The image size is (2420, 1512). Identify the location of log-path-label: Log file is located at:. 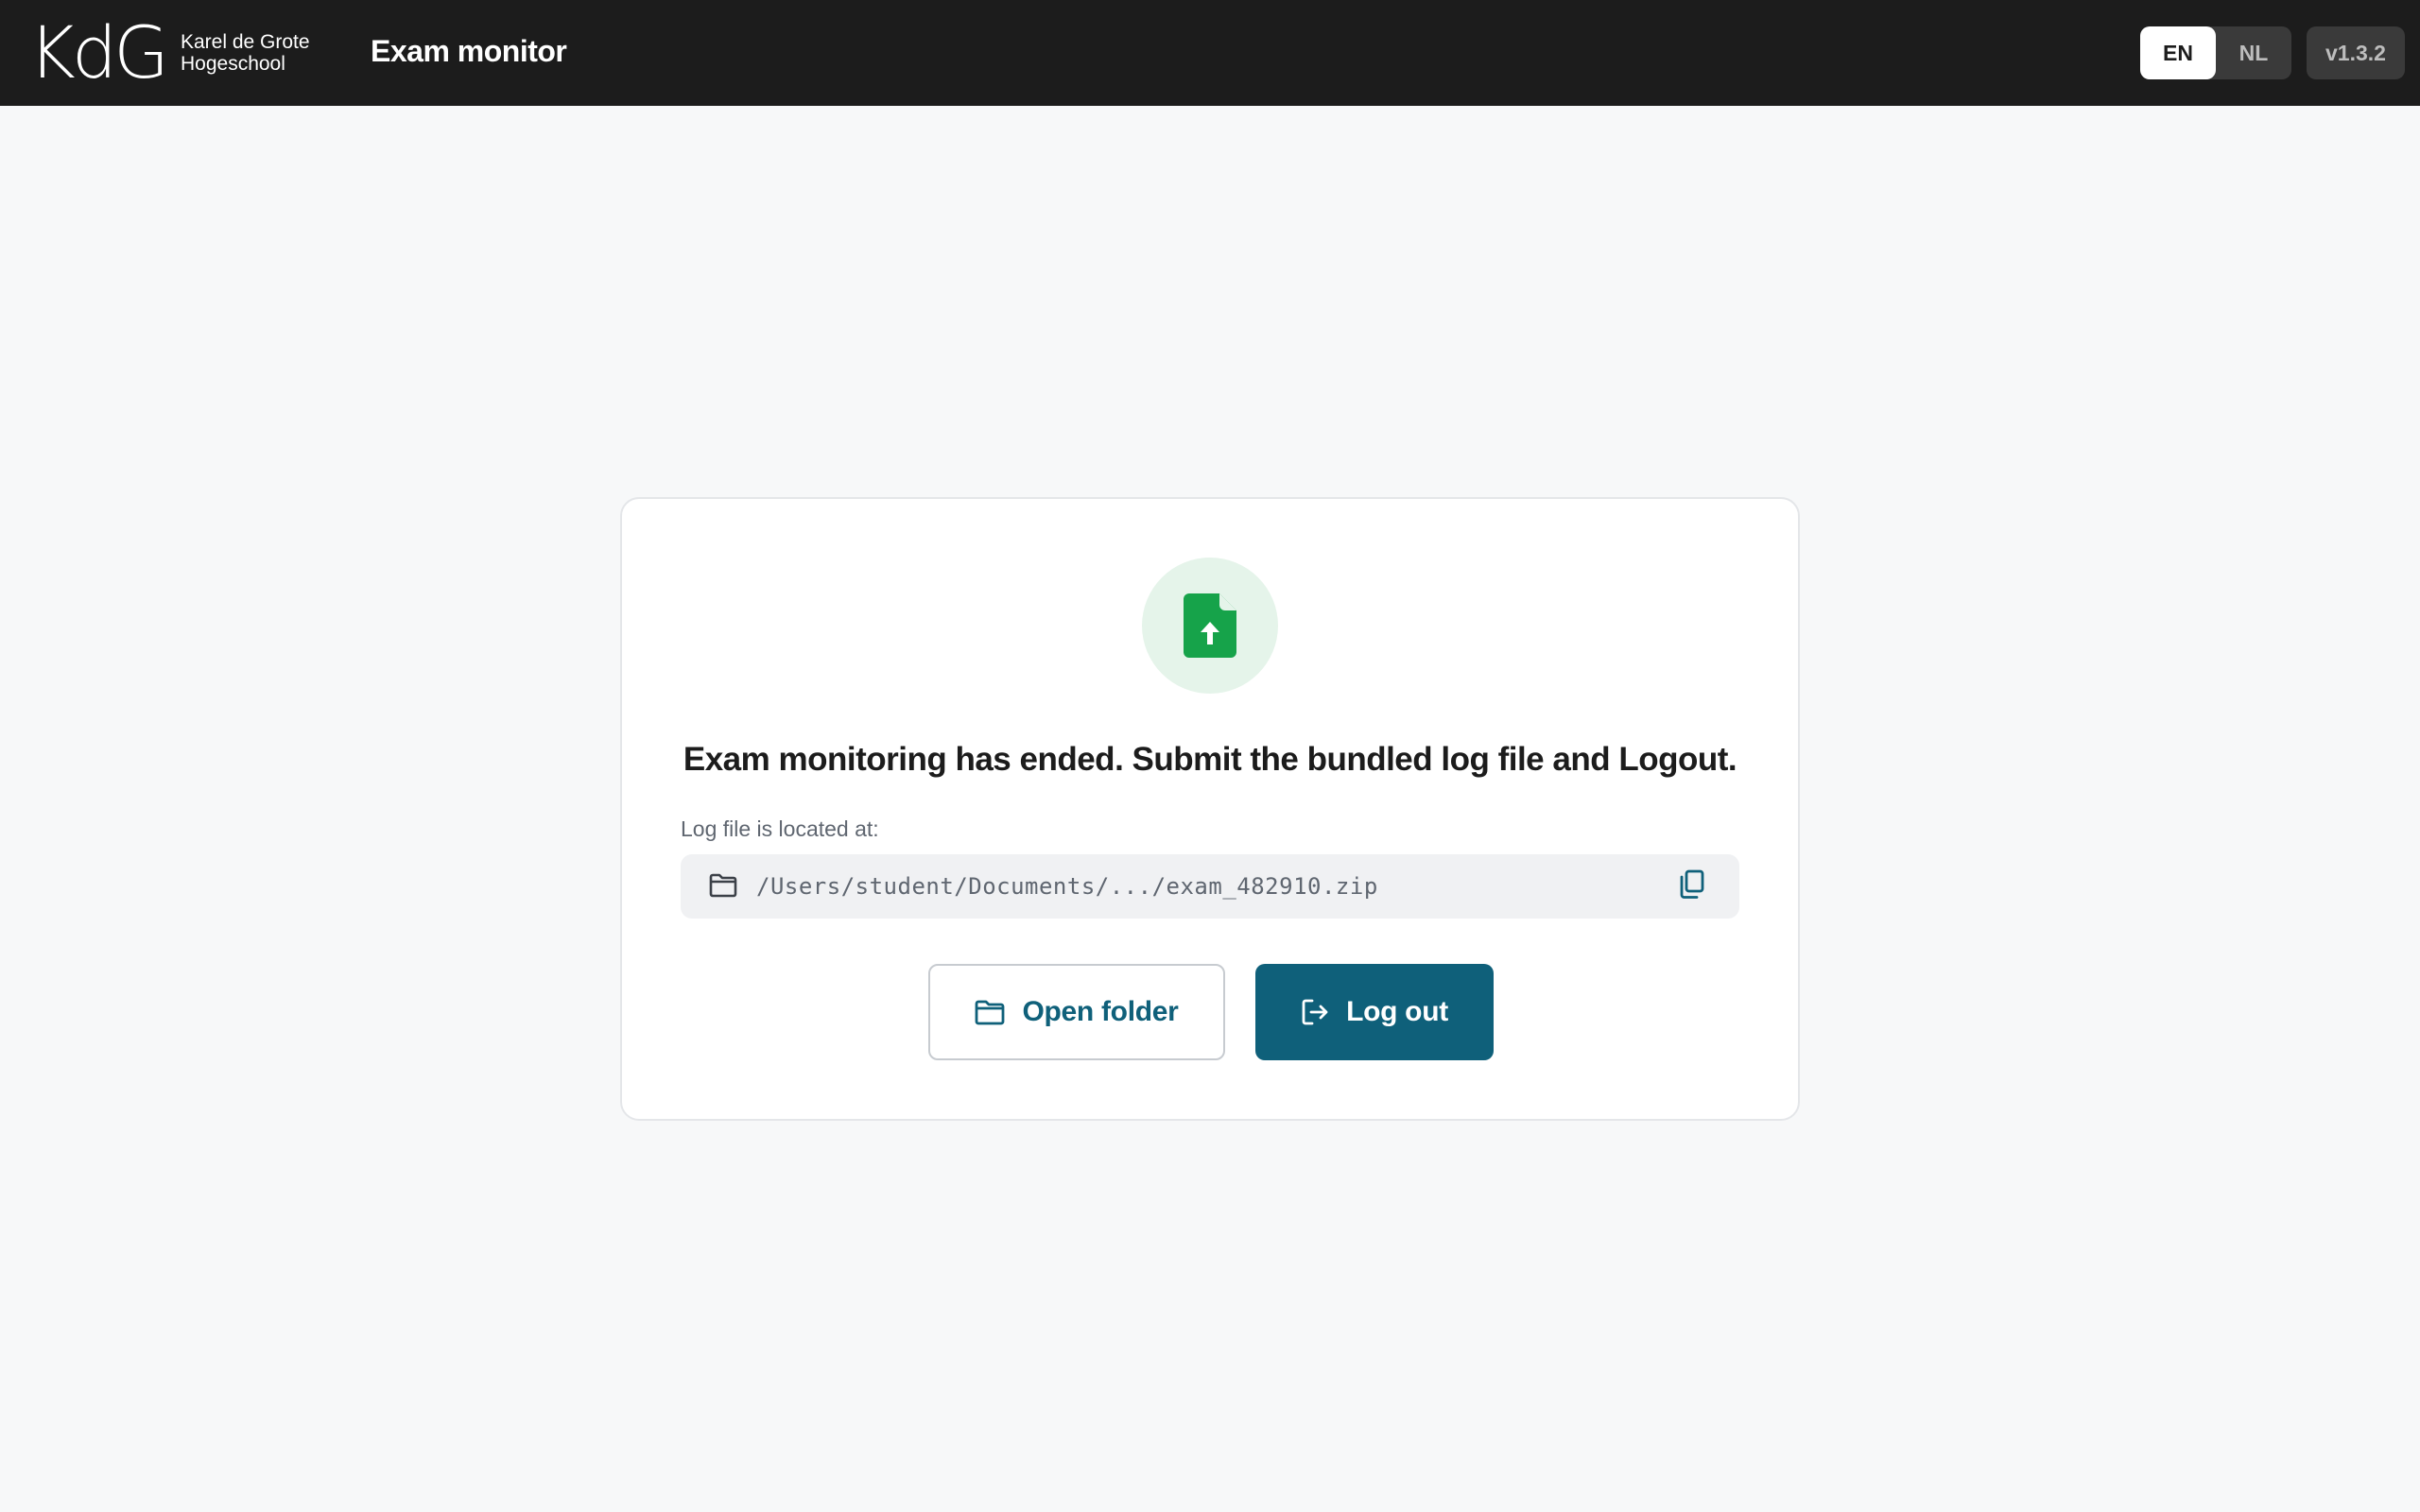
(780, 828).